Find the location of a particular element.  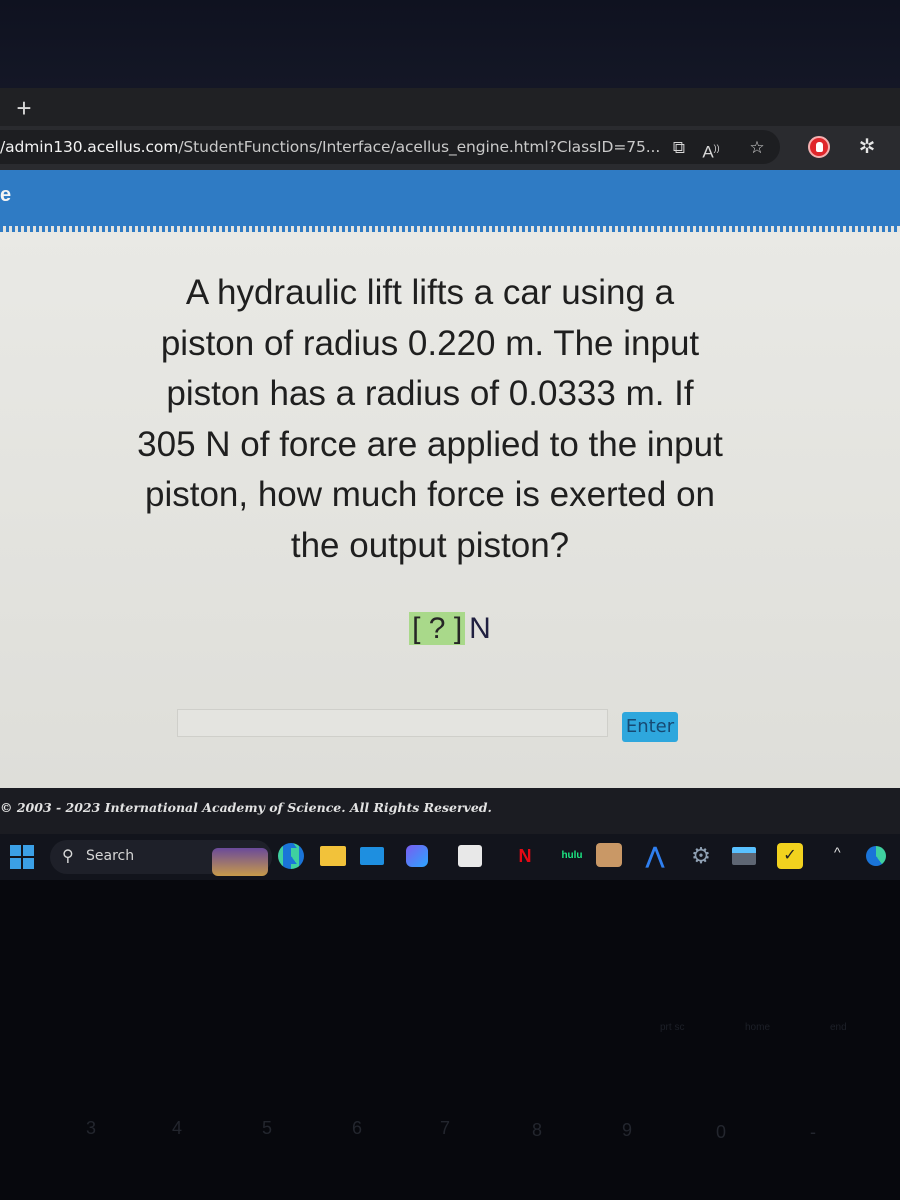

answer-unit: N is located at coordinates (480, 628).